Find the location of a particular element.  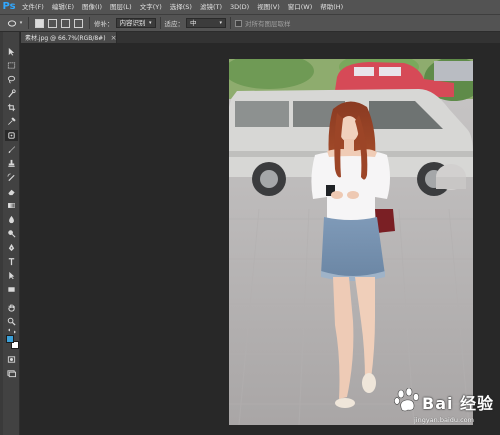

document-tab: 素材.jpg @ 66.7%(RGB/8#) × is located at coordinates (69, 37).